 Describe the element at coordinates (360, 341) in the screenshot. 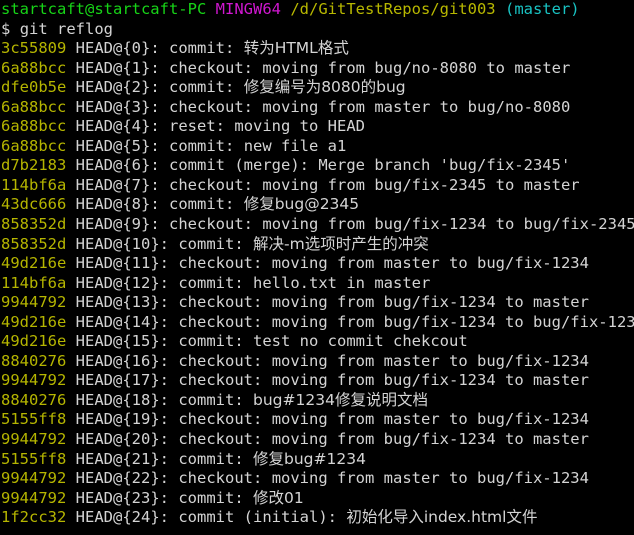

I see `reflog-message: test no commit chekcout` at that location.